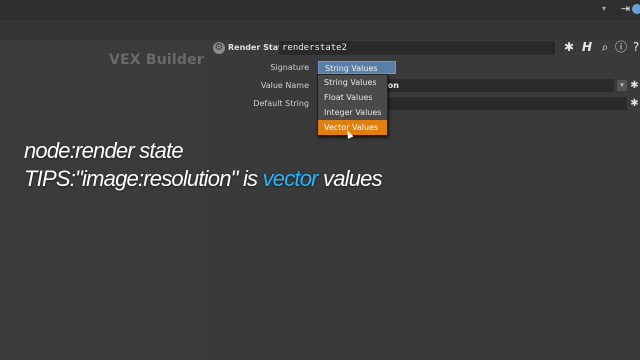  What do you see at coordinates (625, 8) in the screenshot?
I see `pin-icon: ⇥` at bounding box center [625, 8].